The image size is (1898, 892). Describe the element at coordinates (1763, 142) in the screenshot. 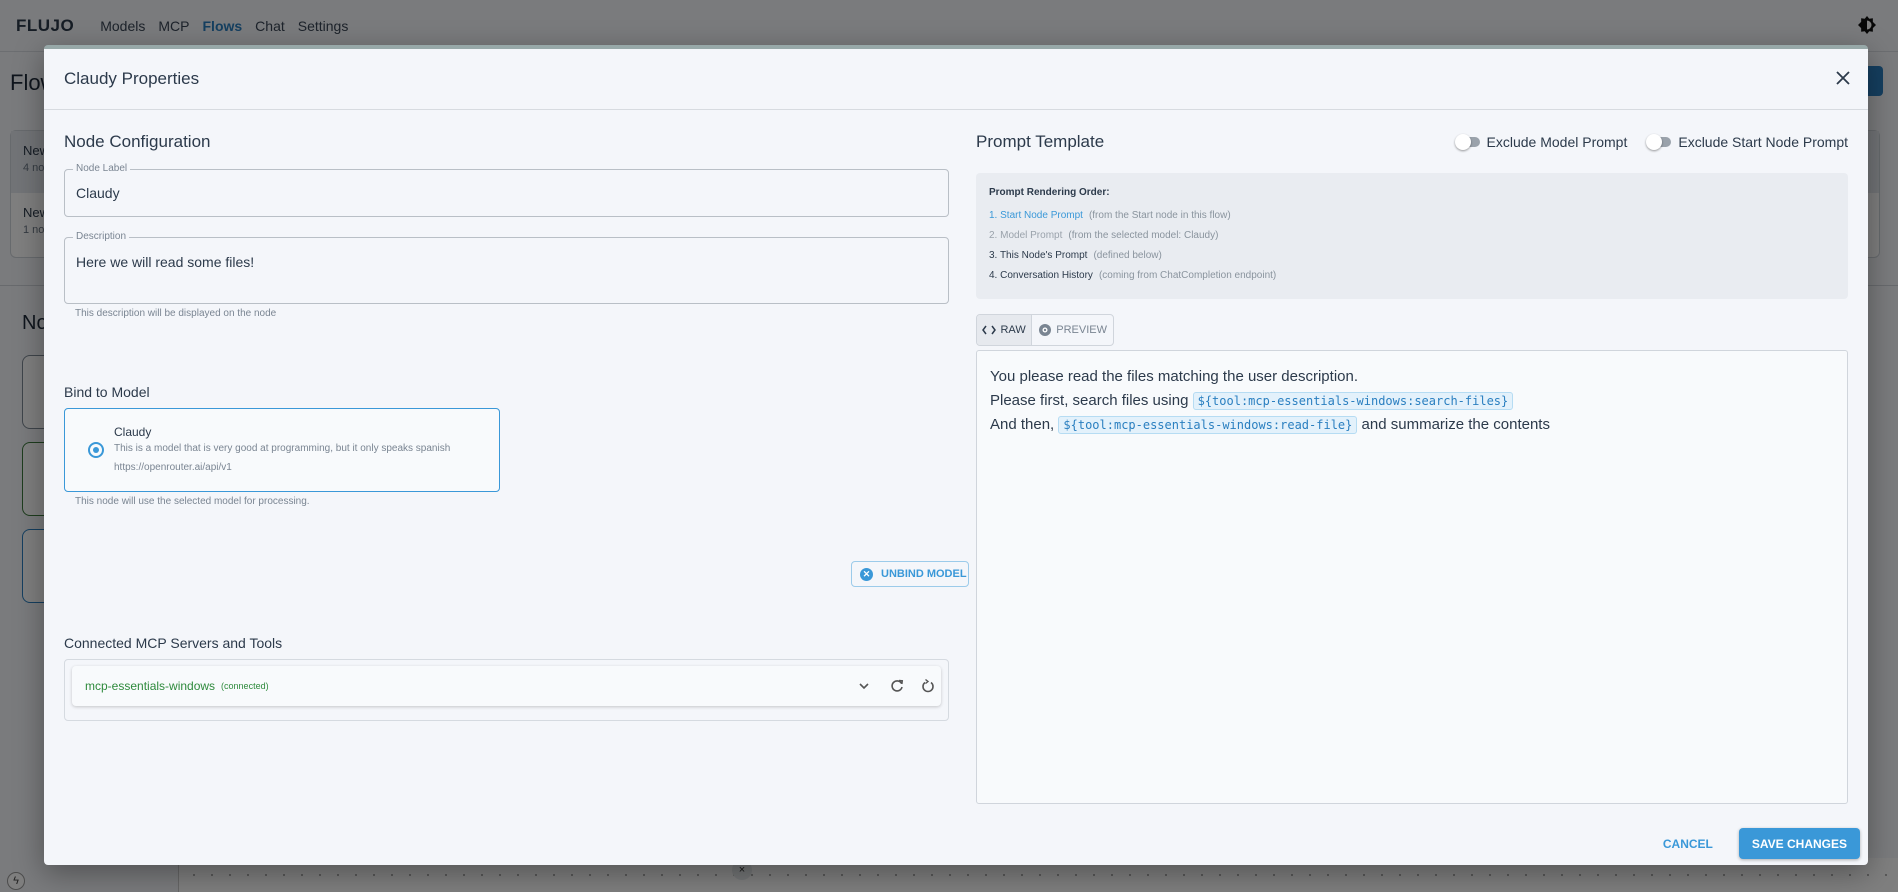

I see `toggle-label: Exclude Start Node Prompt` at that location.